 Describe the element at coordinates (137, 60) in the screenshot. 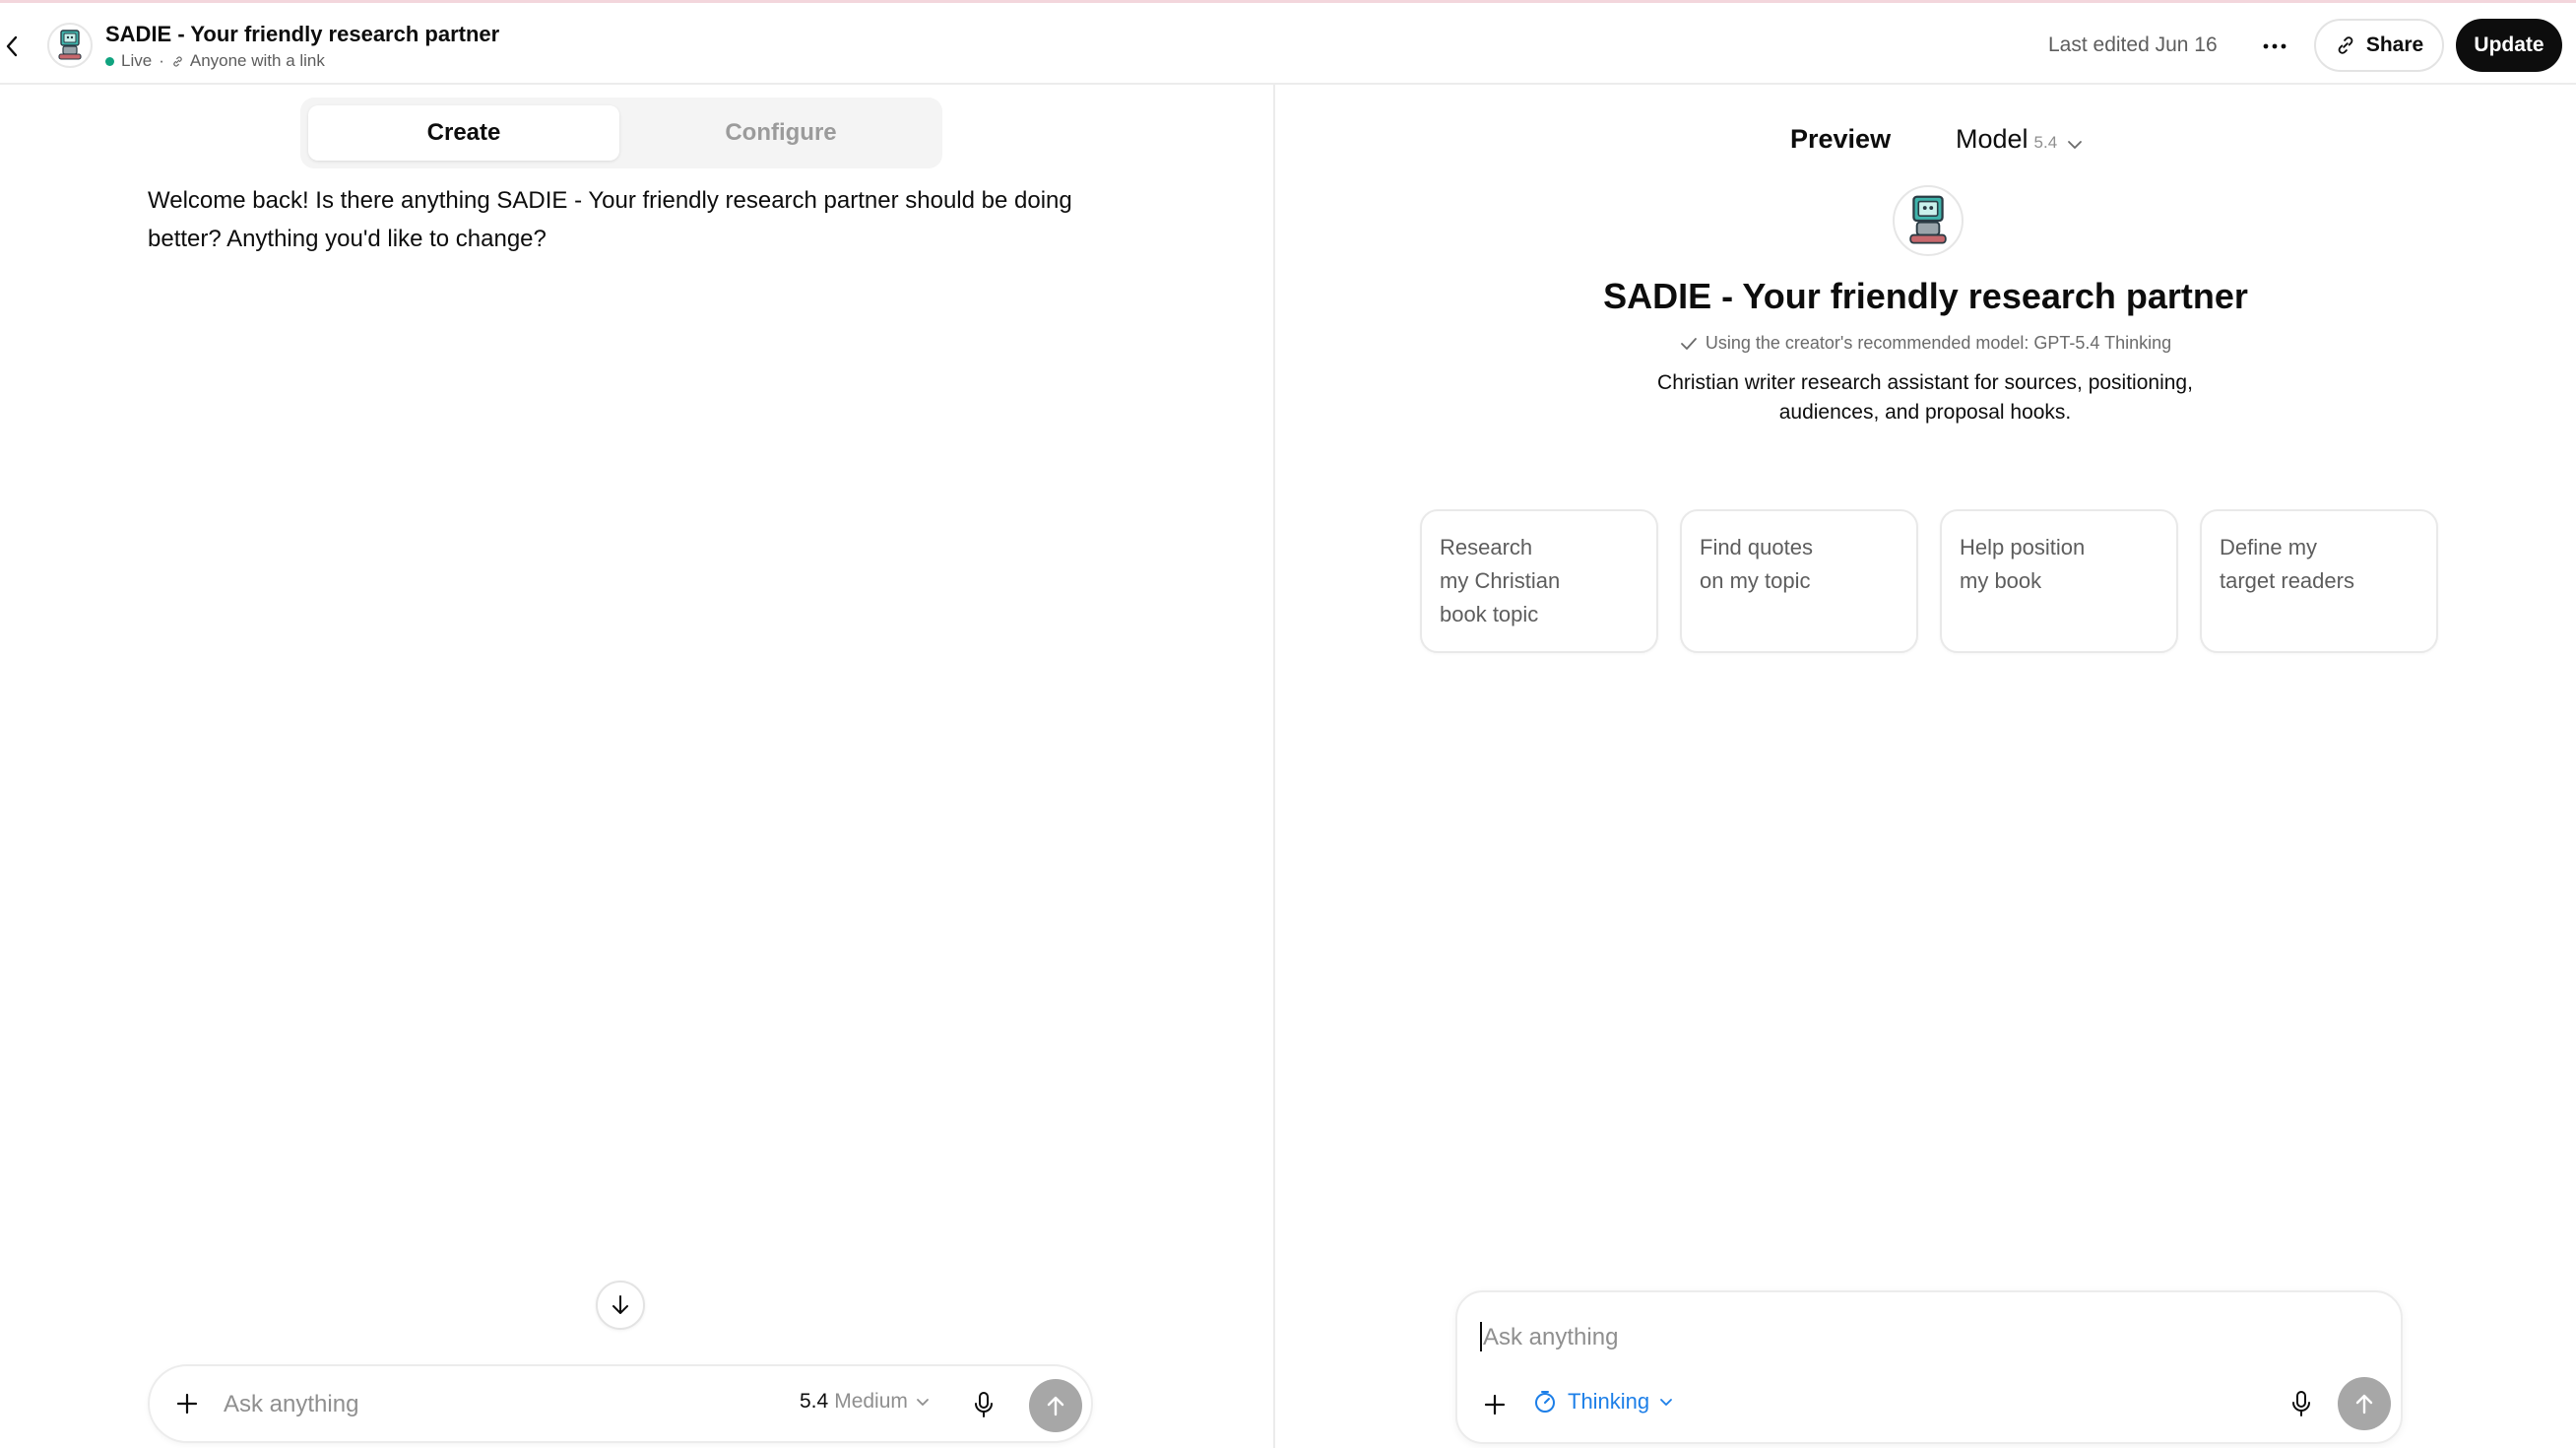

I see `live-status-label: Live` at that location.